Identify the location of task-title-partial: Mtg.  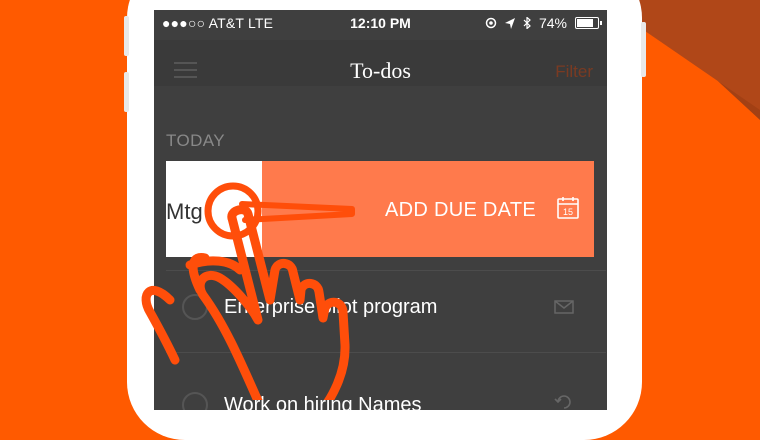
(184, 211).